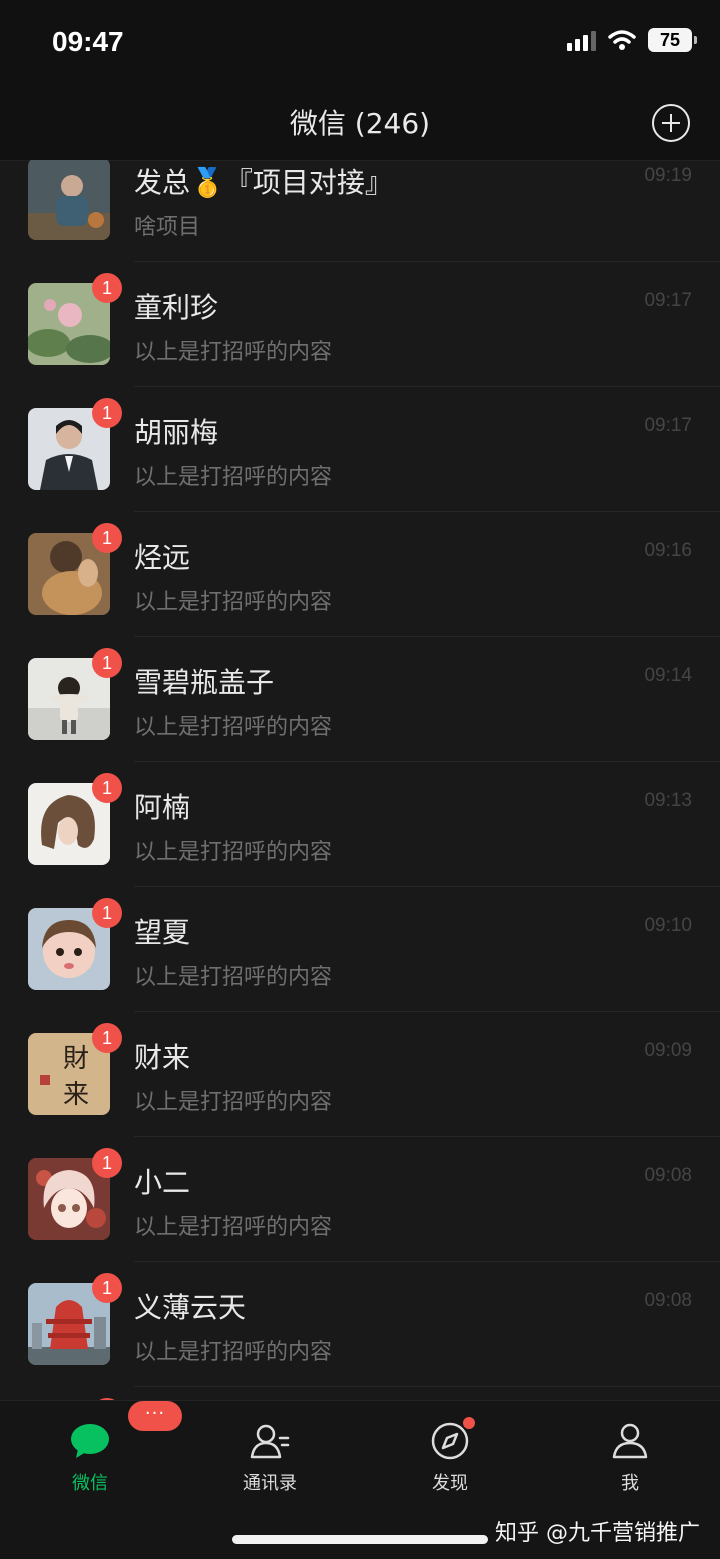 This screenshot has height=1559, width=720. Describe the element at coordinates (630, 1441) in the screenshot. I see `person-icon` at that location.